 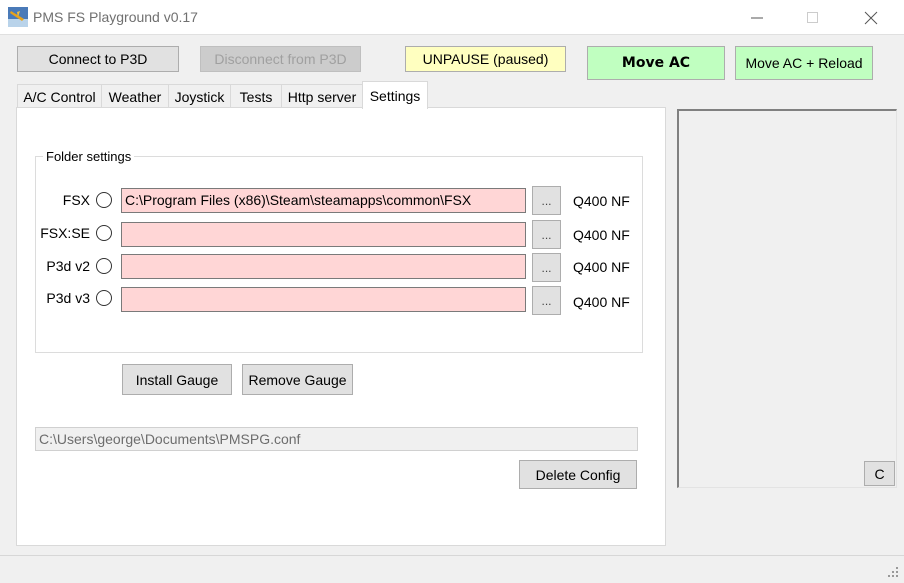 What do you see at coordinates (115, 17) in the screenshot?
I see `window-title: PMS FS Playground v0.17` at bounding box center [115, 17].